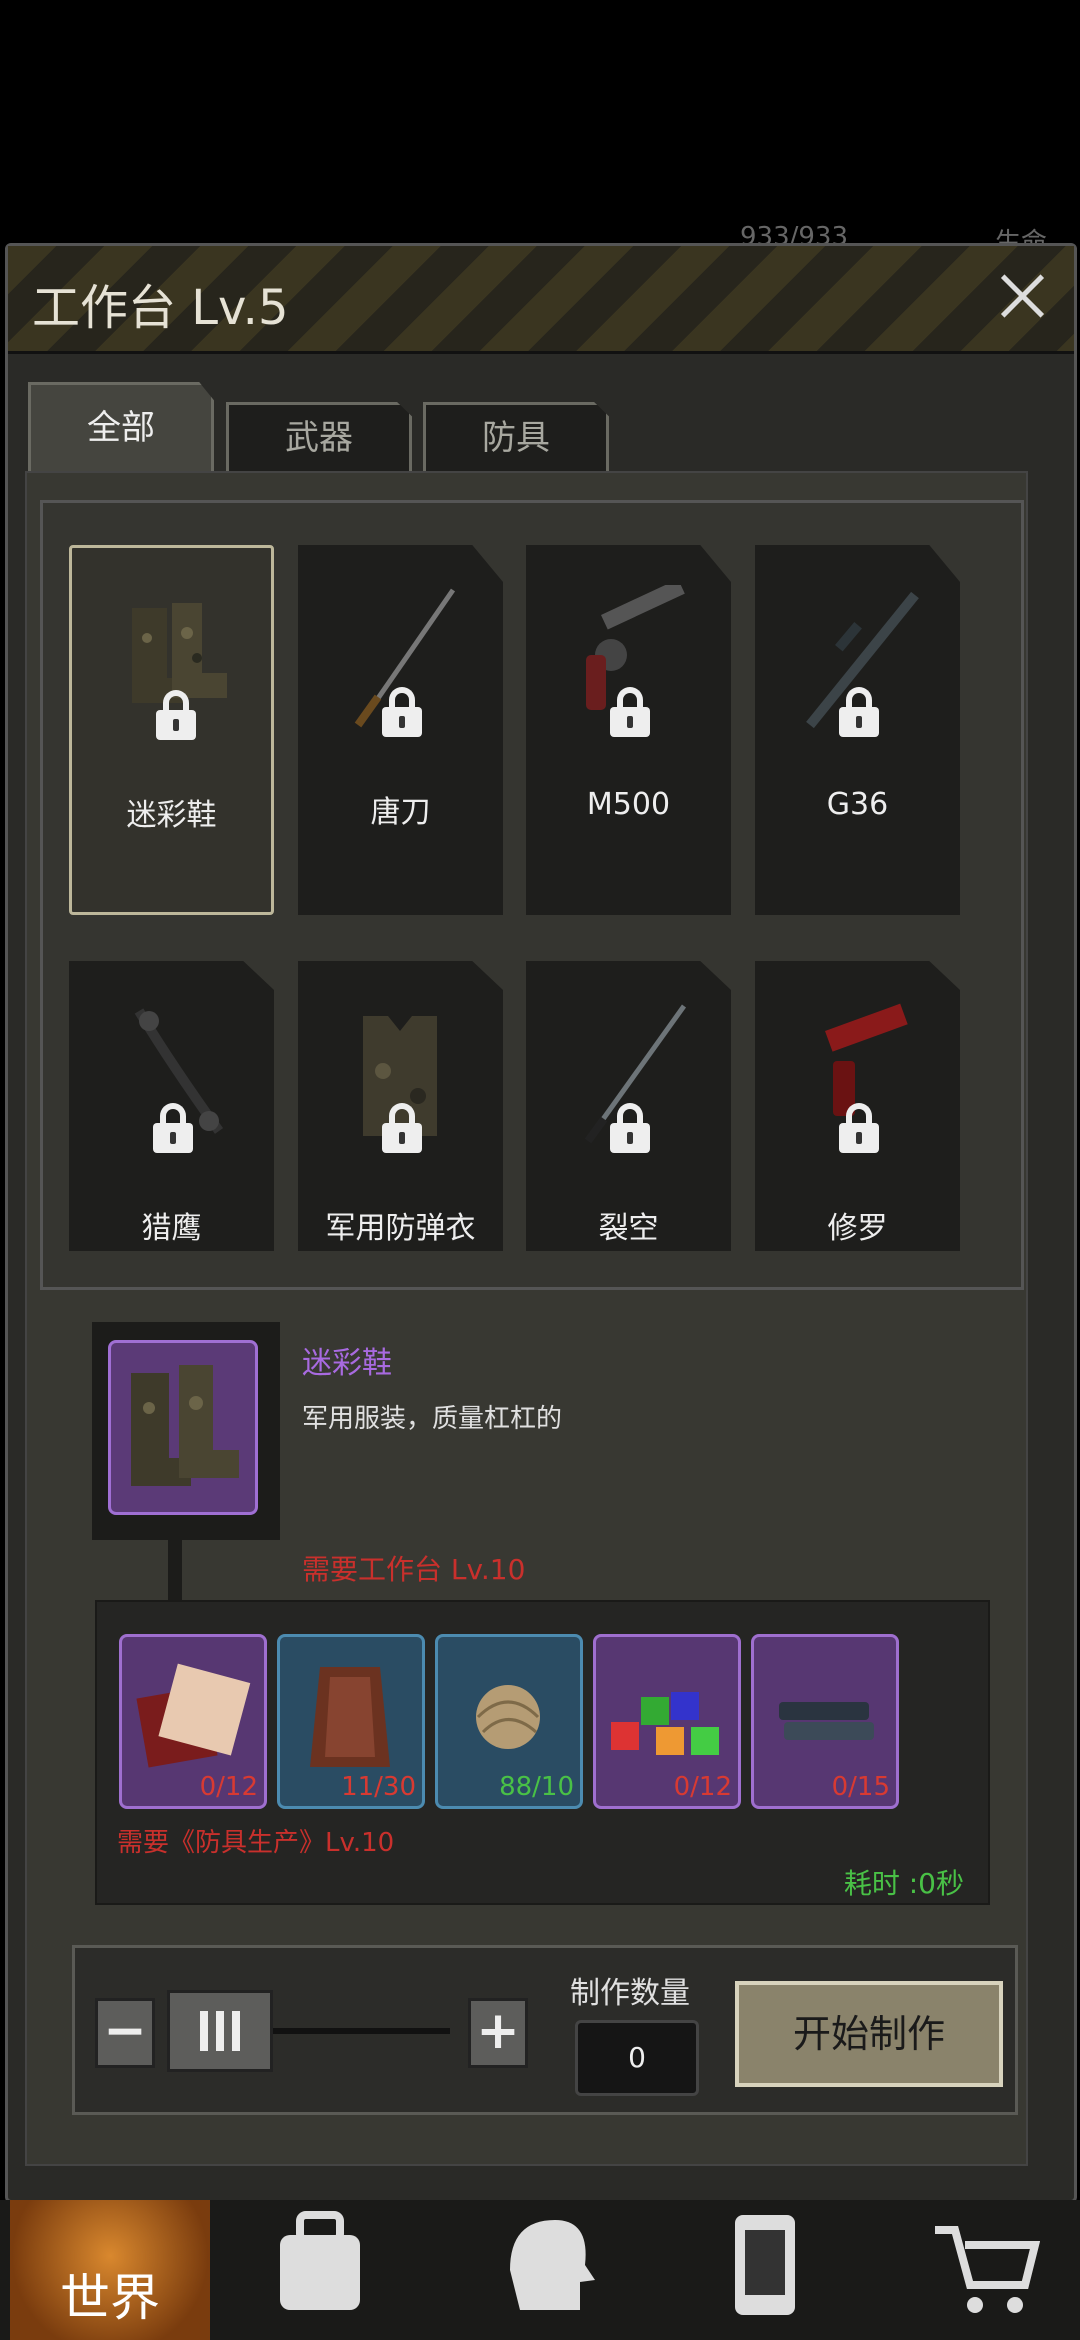  What do you see at coordinates (351, 1721) in the screenshot?
I see `material-slot: 11/30` at bounding box center [351, 1721].